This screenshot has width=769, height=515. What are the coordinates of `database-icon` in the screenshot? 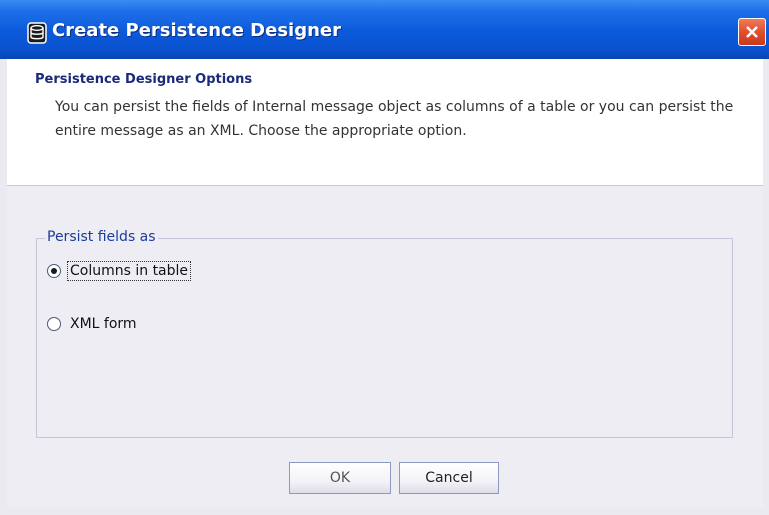 It's located at (37, 33).